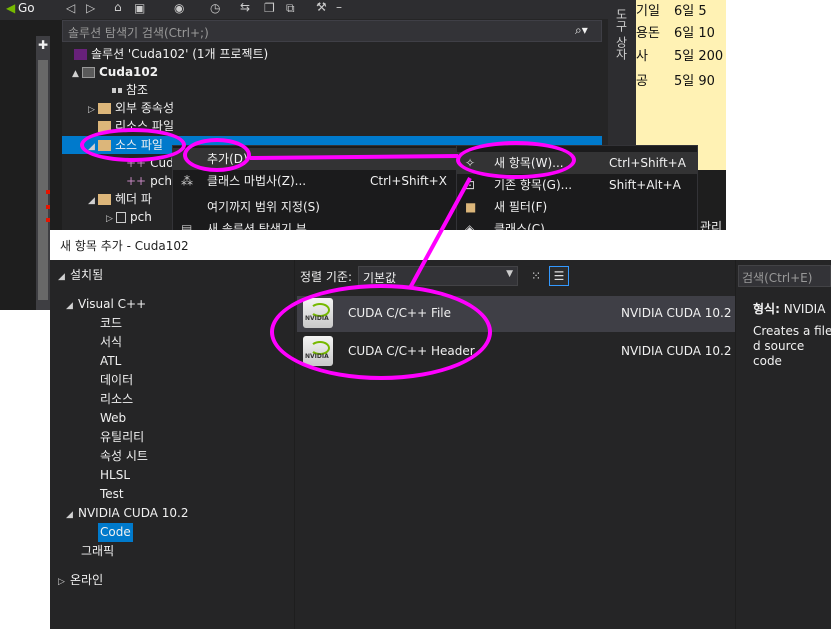 The height and width of the screenshot is (629, 831). Describe the element at coordinates (360, 221) in the screenshot. I see `annotation-lines` at that location.